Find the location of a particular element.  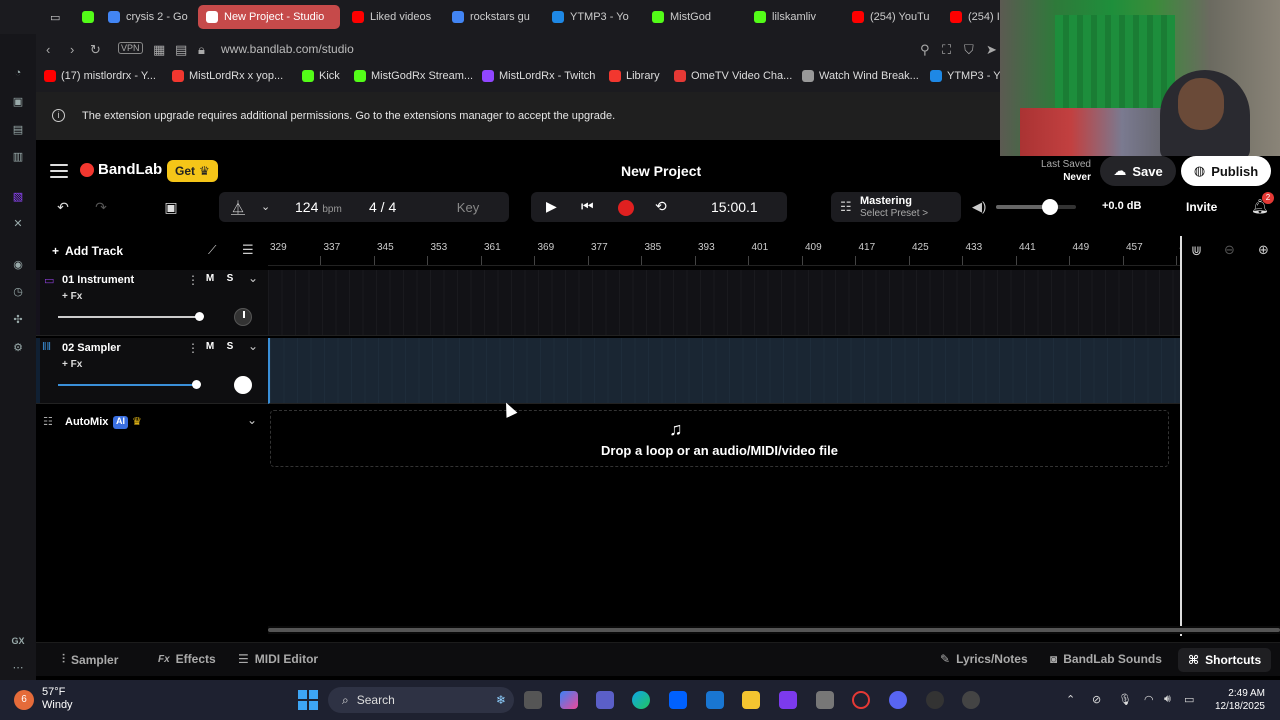

battery-icon: ▭ is located at coordinates (1189, 699).